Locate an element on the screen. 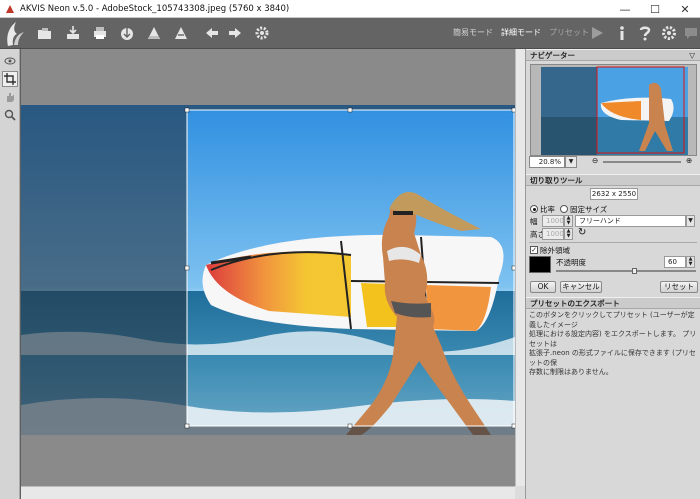 The width and height of the screenshot is (700, 499). crop-tool-header: 切り取りツール is located at coordinates (613, 180).